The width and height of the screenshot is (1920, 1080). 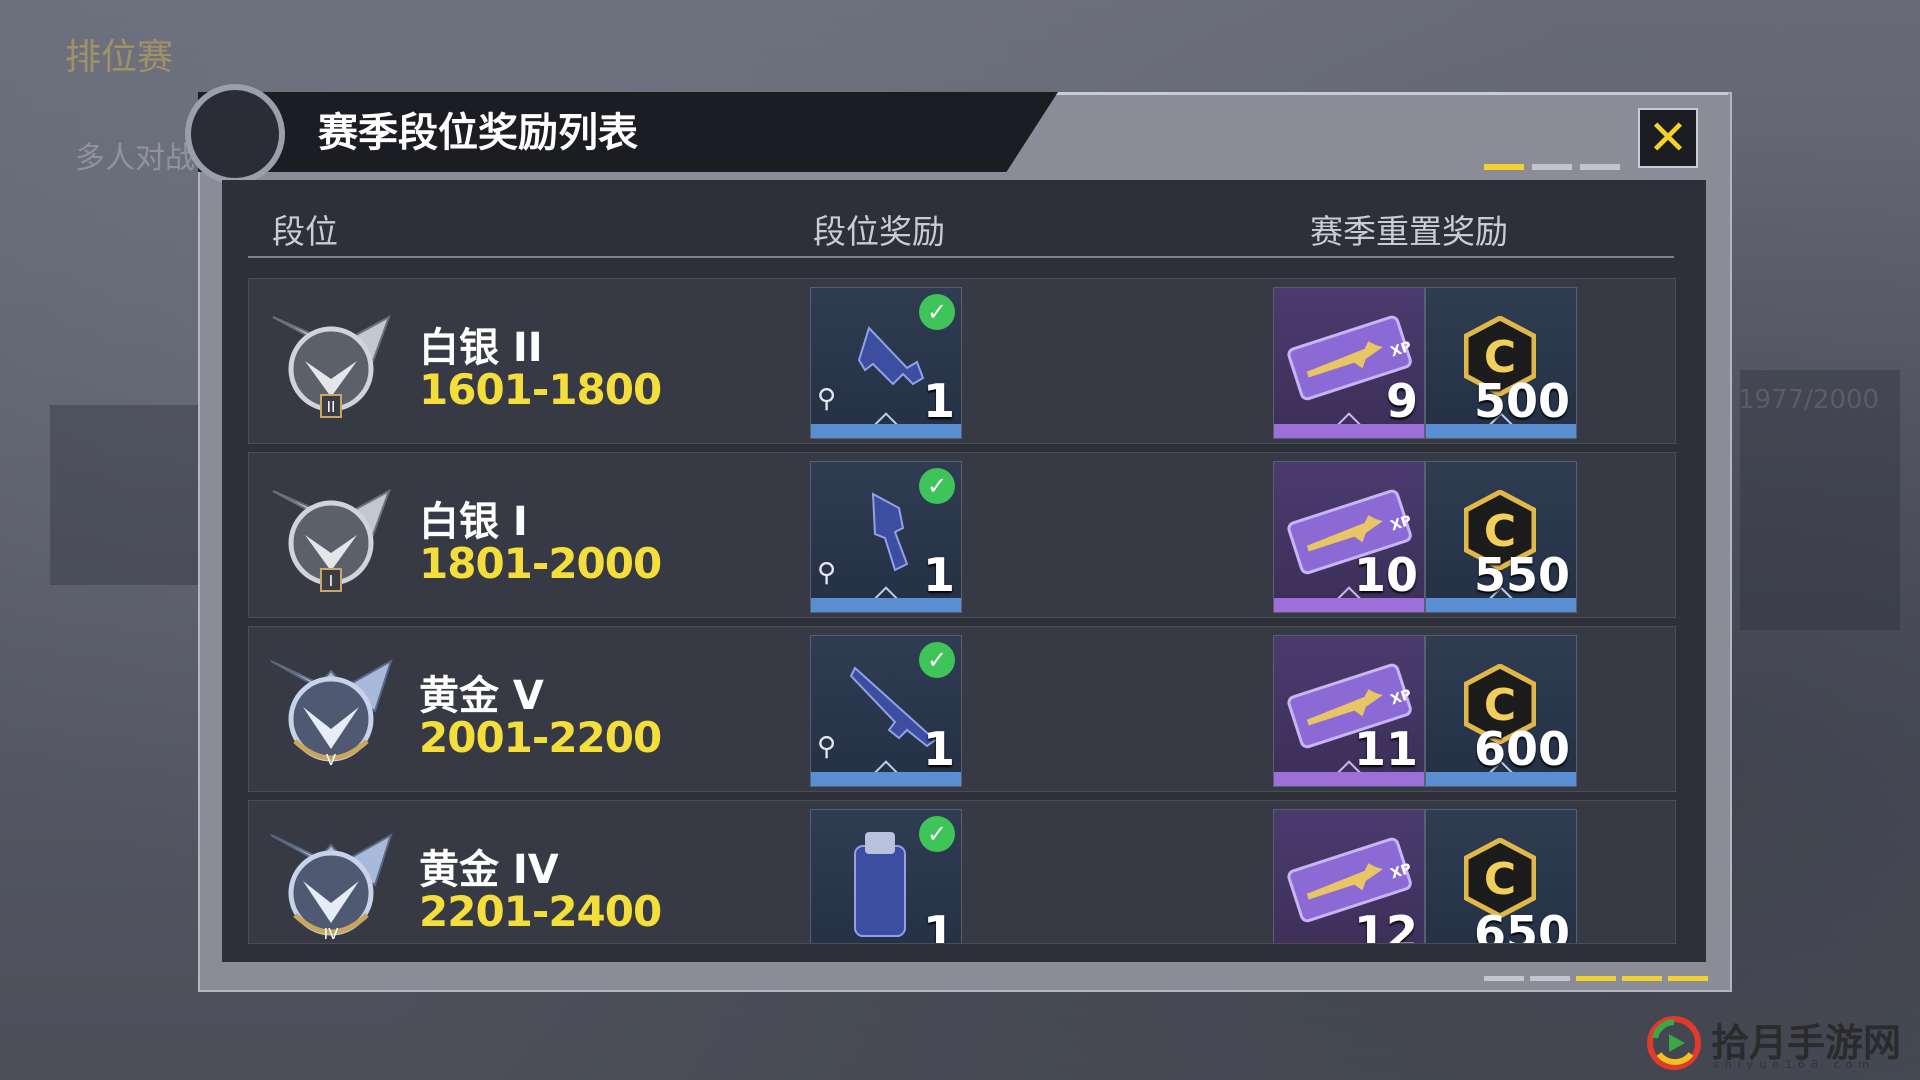 What do you see at coordinates (331, 407) in the screenshot?
I see `svg-text: II` at bounding box center [331, 407].